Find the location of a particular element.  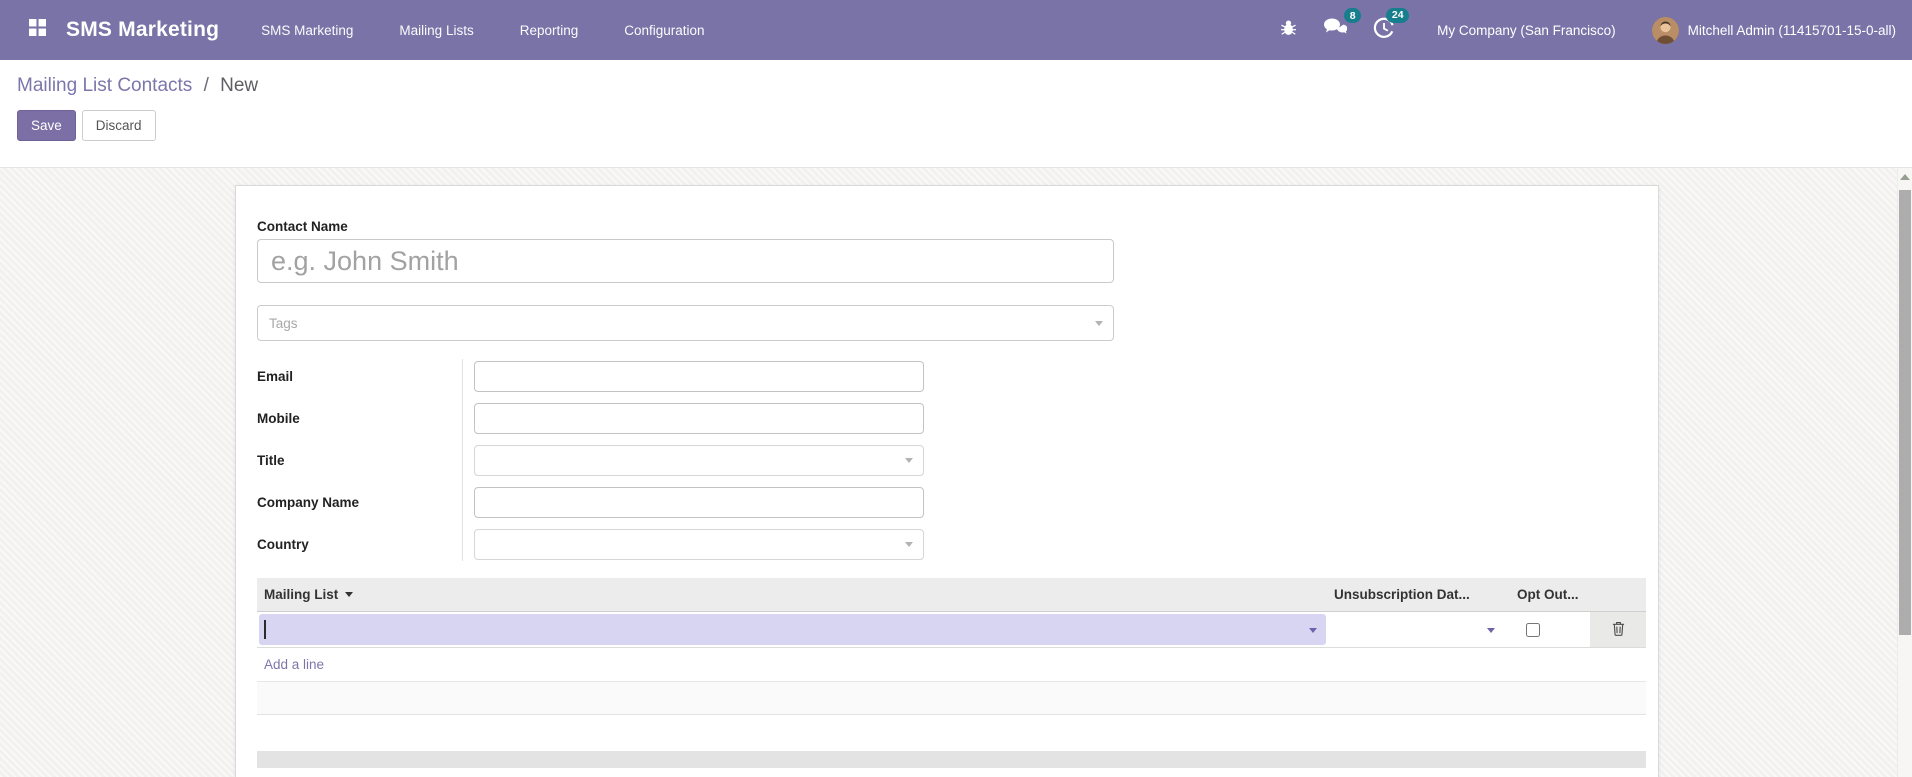

tags-input is located at coordinates (685, 323).